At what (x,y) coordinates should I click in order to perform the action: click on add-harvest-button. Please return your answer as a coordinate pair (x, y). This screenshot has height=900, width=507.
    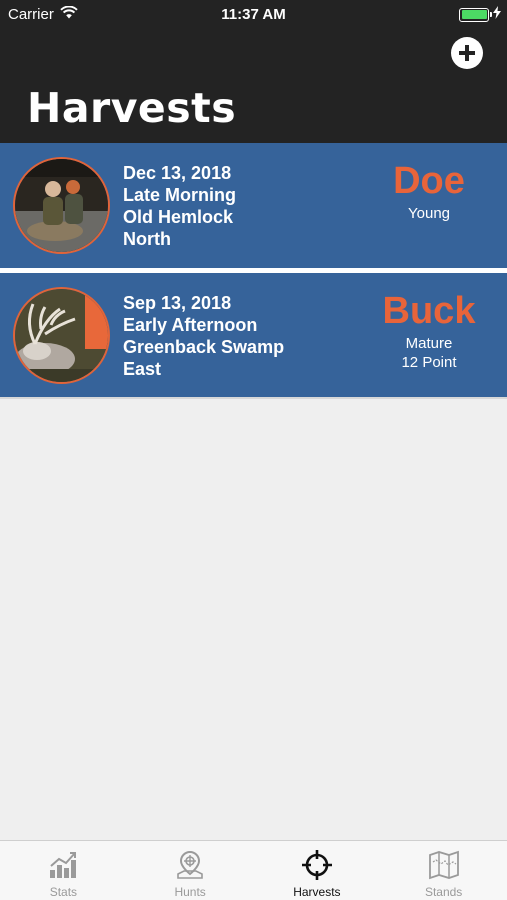
    Looking at the image, I should click on (467, 53).